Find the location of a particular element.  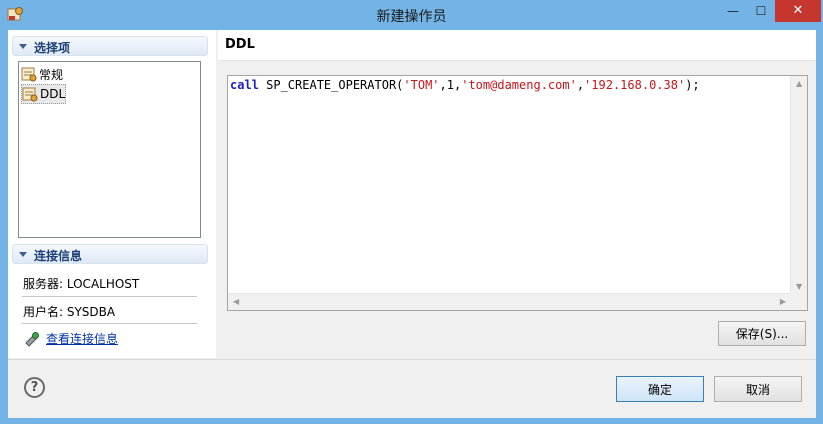

horizontal-scrollbar: ◀ ▶ is located at coordinates (509, 301).